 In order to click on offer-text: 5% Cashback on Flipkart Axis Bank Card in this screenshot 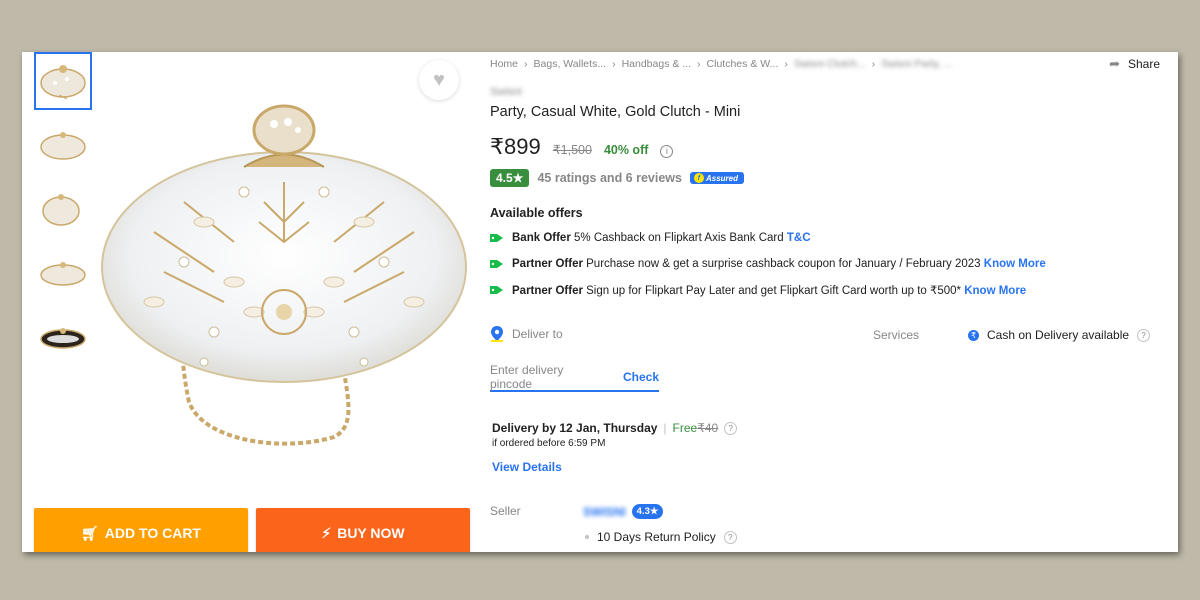, I will do `click(679, 238)`.